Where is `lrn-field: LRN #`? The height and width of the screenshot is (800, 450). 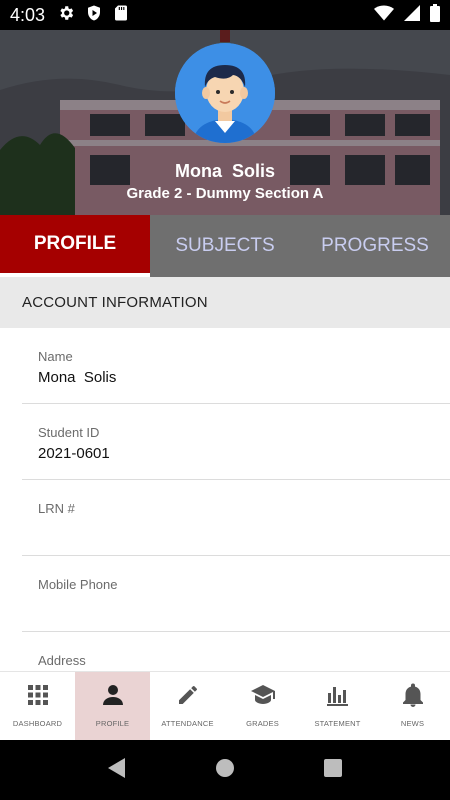
lrn-field: LRN # is located at coordinates (236, 518).